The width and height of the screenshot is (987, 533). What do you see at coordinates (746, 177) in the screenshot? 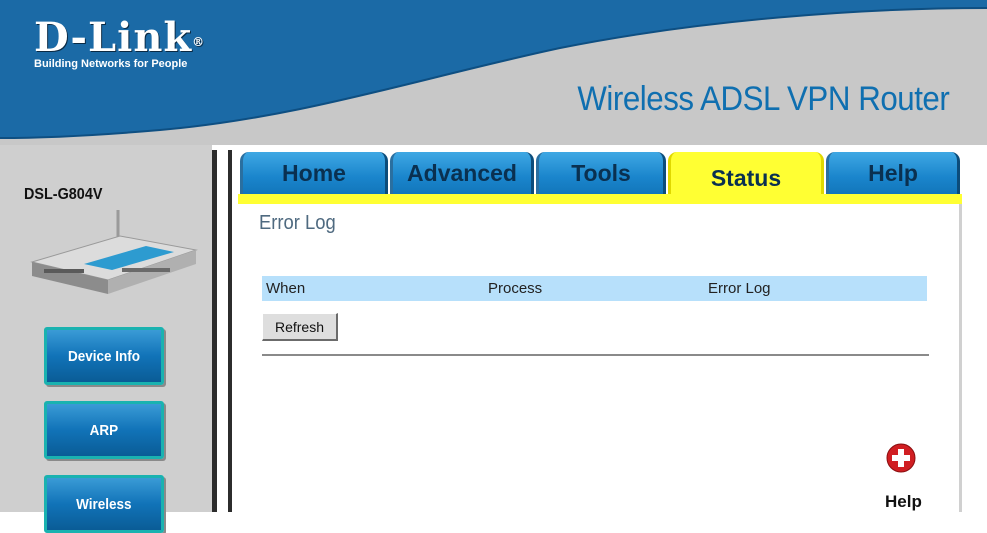
I see `tab-status-label: Status` at bounding box center [746, 177].